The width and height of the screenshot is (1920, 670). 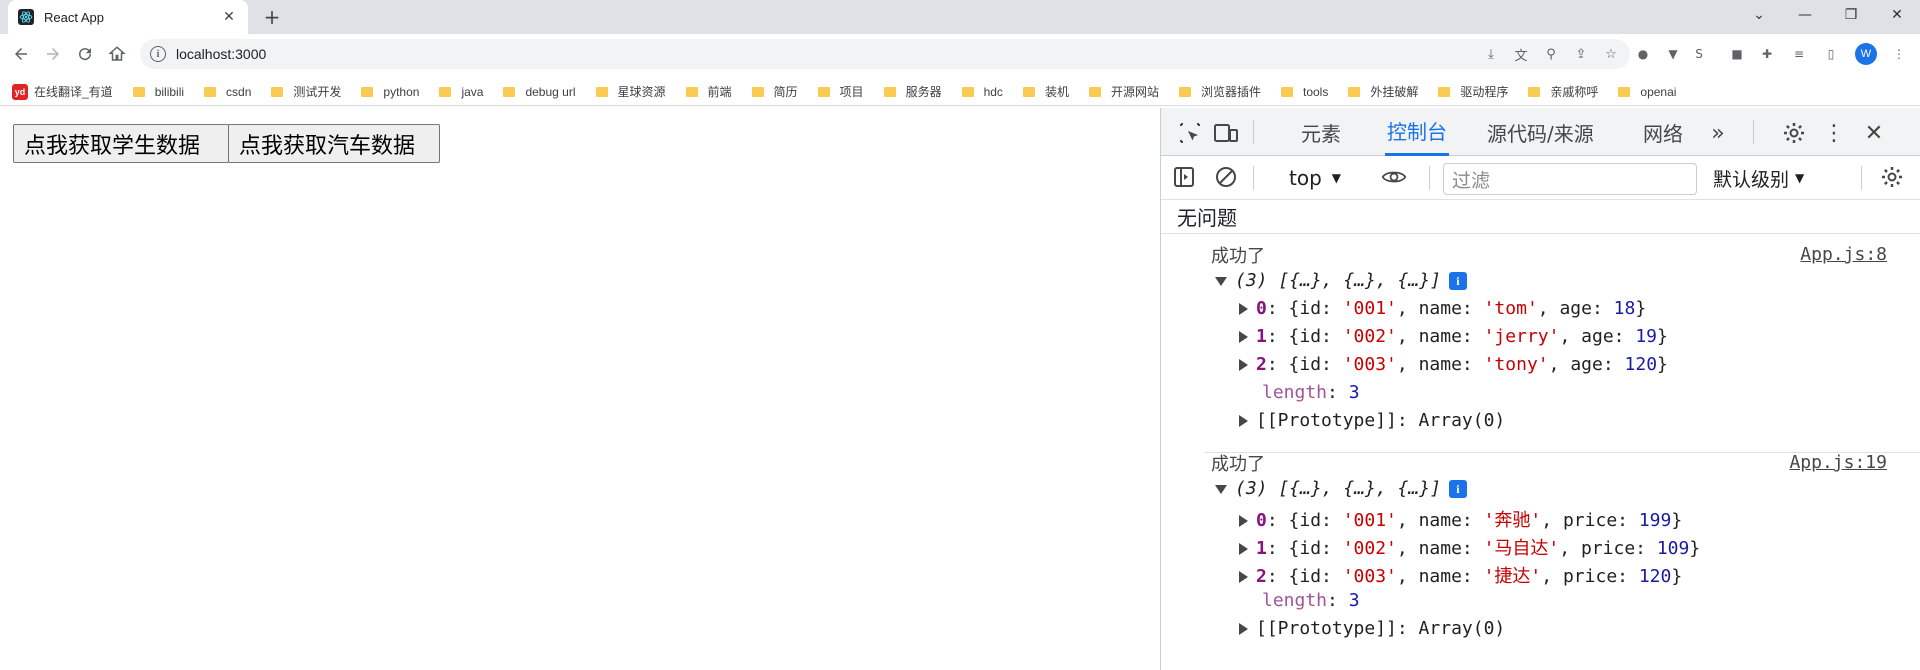 I want to click on menu-kebab-icon: ⋮, so click(x=1899, y=54).